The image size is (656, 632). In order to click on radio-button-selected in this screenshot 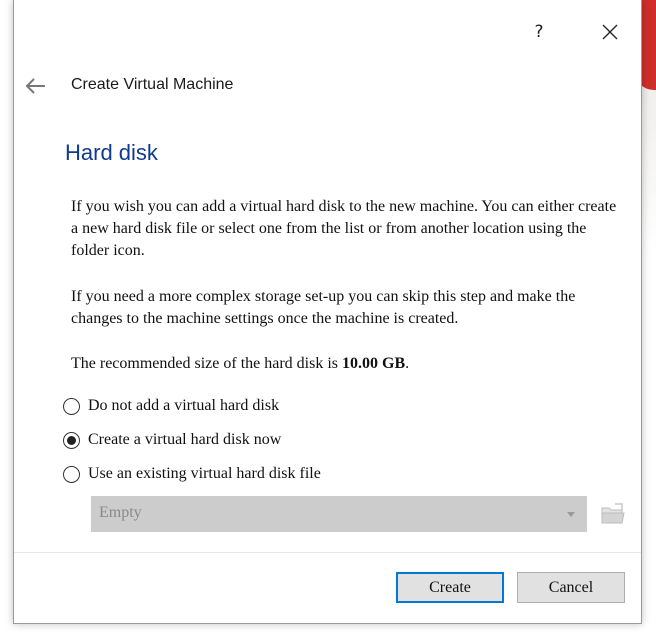, I will do `click(71, 440)`.